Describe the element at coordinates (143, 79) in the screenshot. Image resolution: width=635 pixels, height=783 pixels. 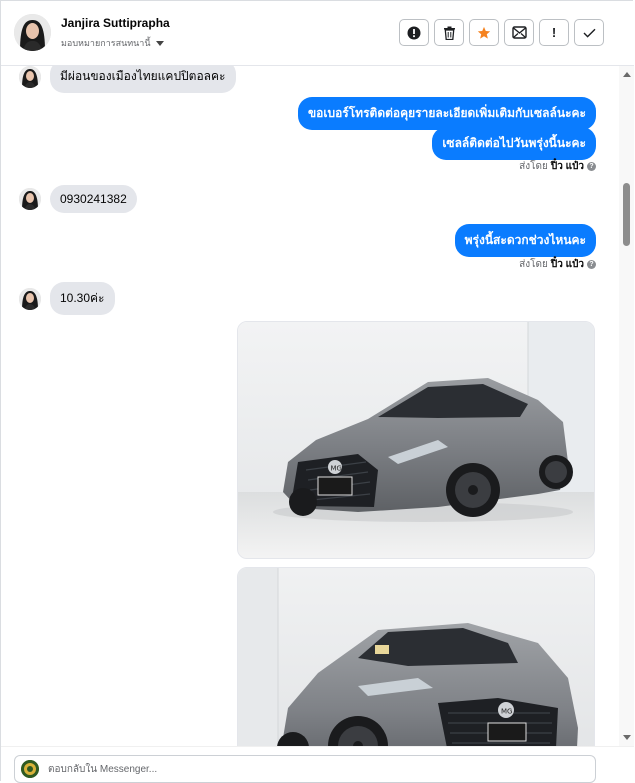
I see `incoming-message-bubble: มีผ่อนของเมืองไทยแคปปิตอลคะ` at that location.